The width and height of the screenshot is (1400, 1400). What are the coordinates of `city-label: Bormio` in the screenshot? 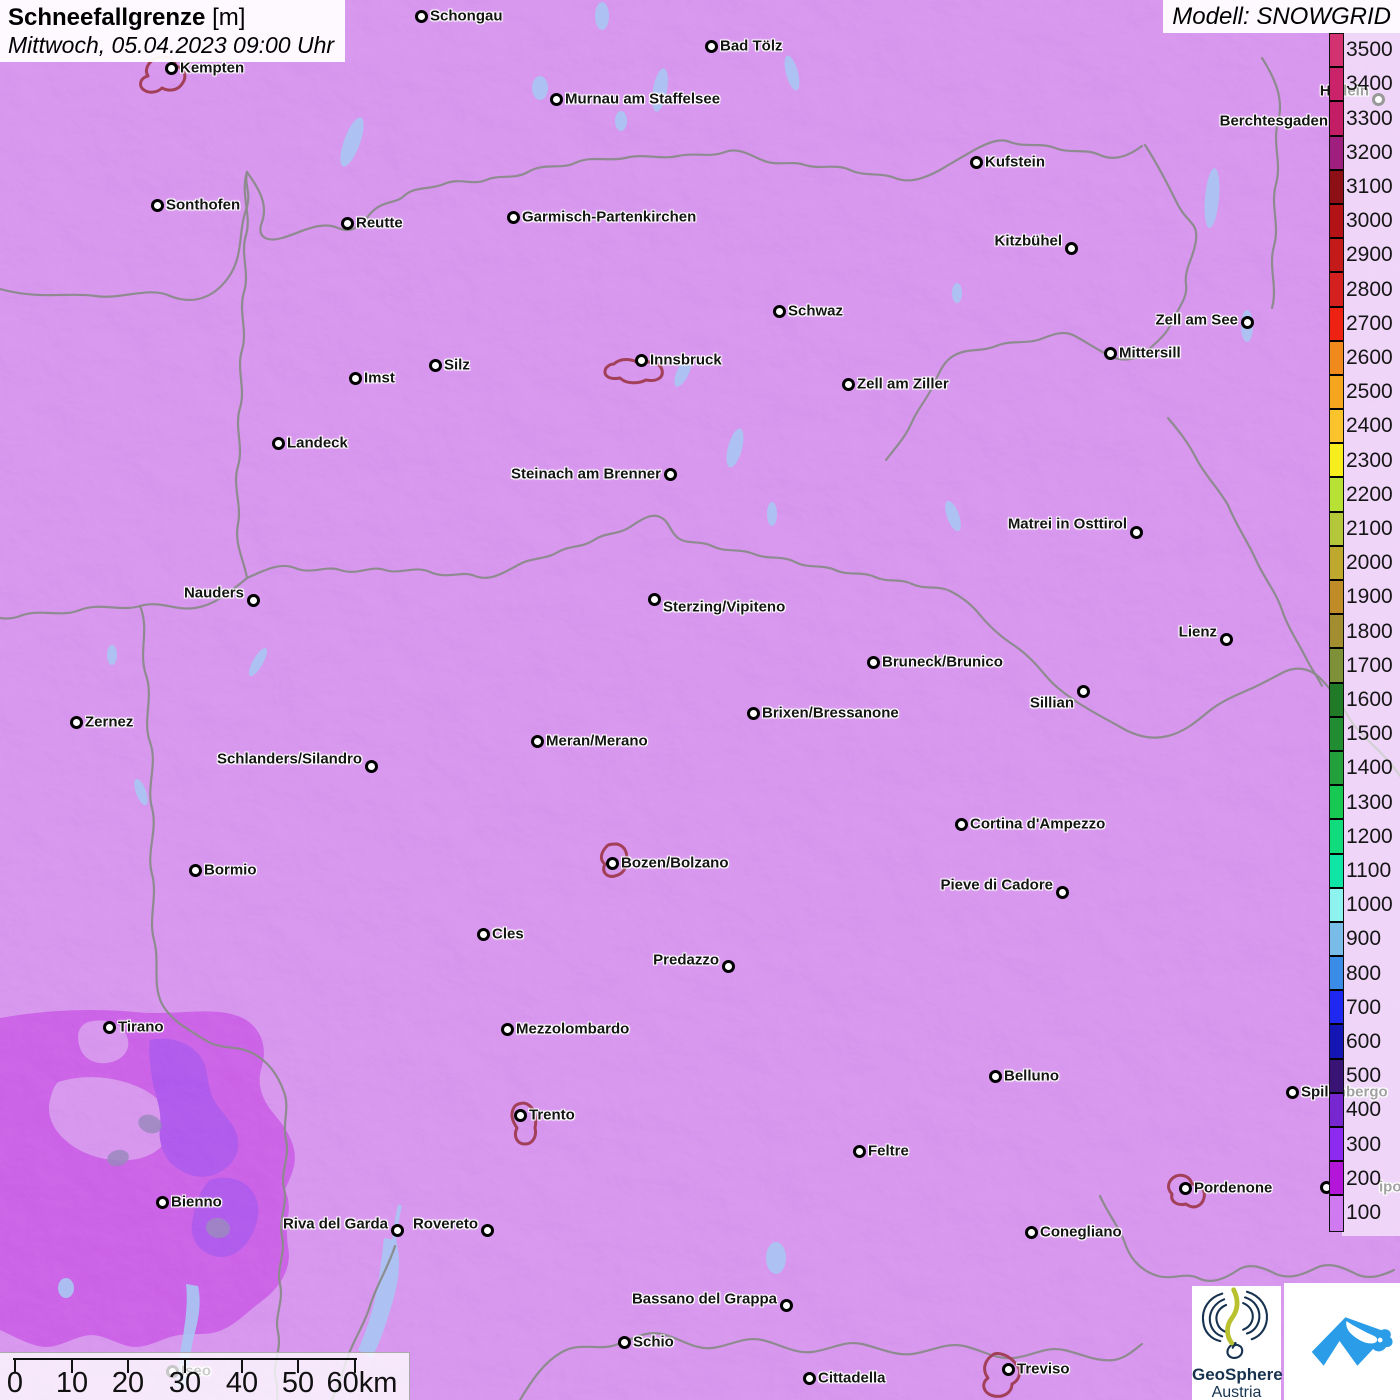 It's located at (230, 870).